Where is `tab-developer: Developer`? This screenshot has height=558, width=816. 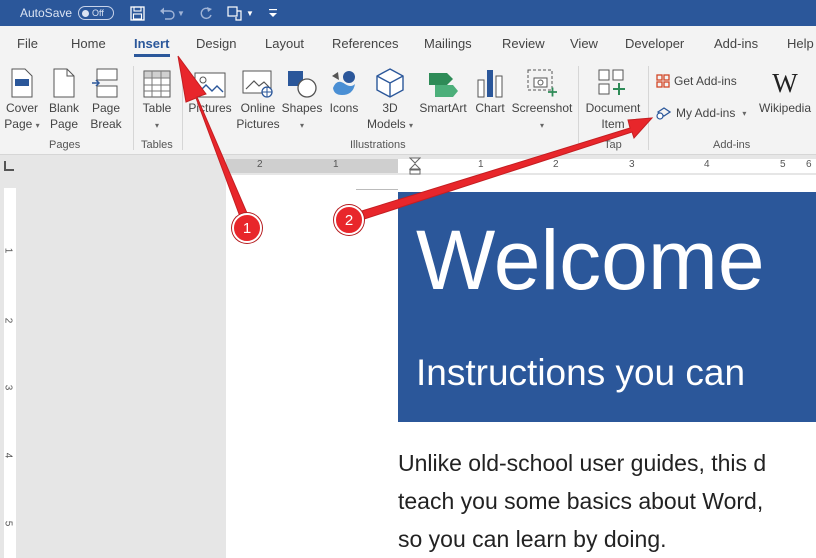 tab-developer: Developer is located at coordinates (654, 43).